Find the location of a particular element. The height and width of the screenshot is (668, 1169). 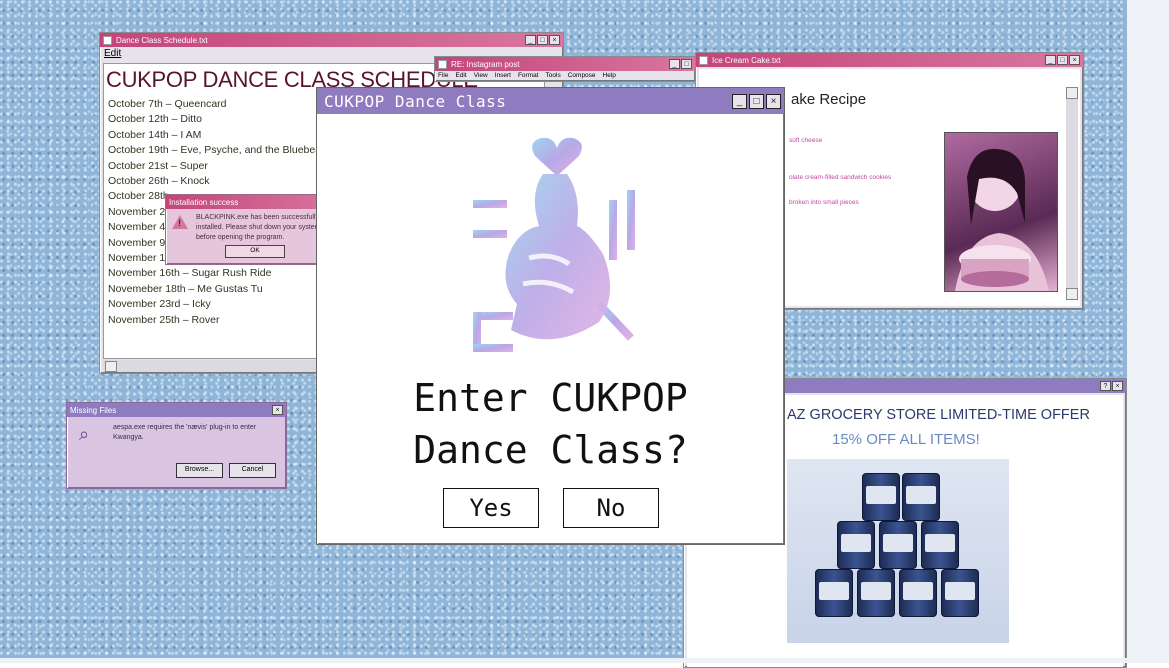

ingredient-line: olate cream-filled sandwich cookies is located at coordinates (840, 177).